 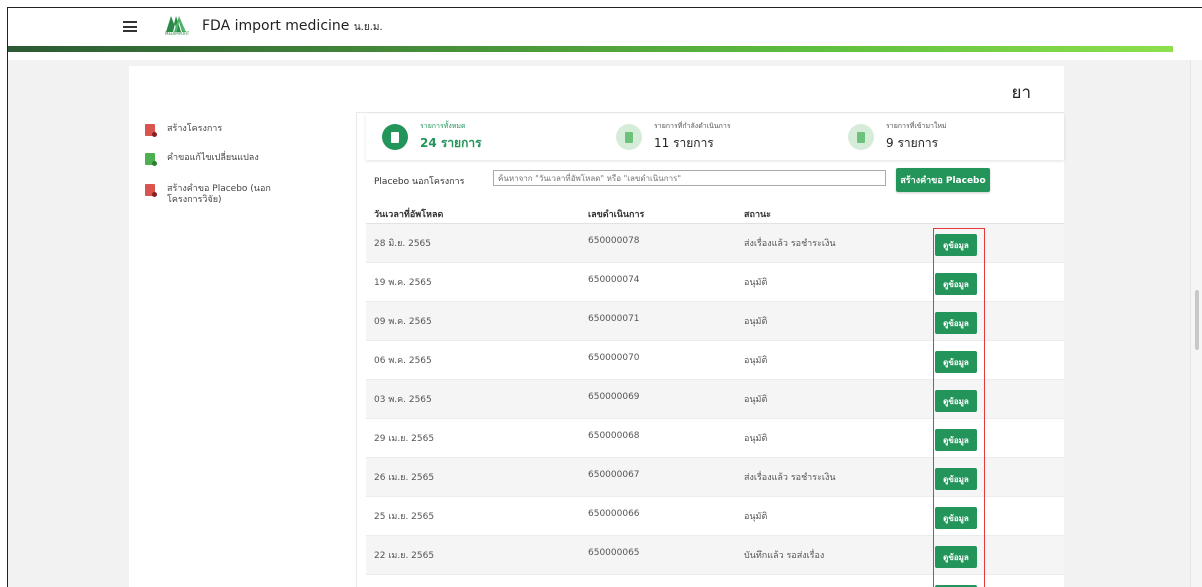 What do you see at coordinates (614, 514) in the screenshot?
I see `cell-number: 650000066` at bounding box center [614, 514].